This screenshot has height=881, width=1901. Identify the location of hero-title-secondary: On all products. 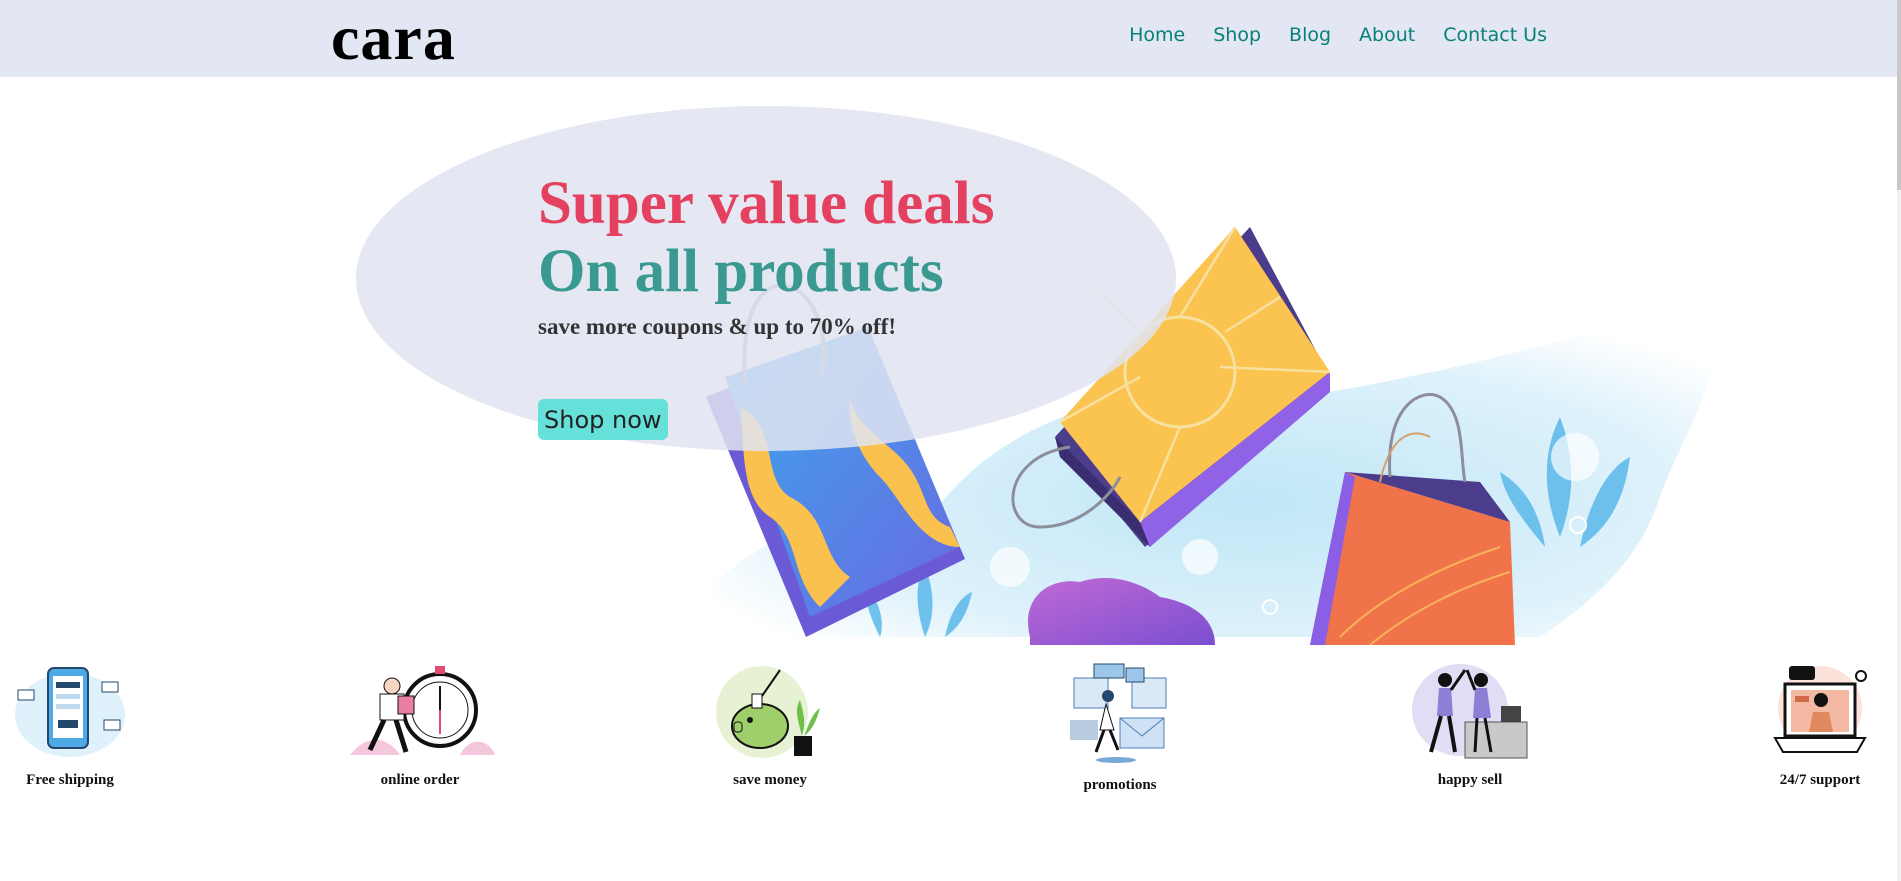
(741, 271).